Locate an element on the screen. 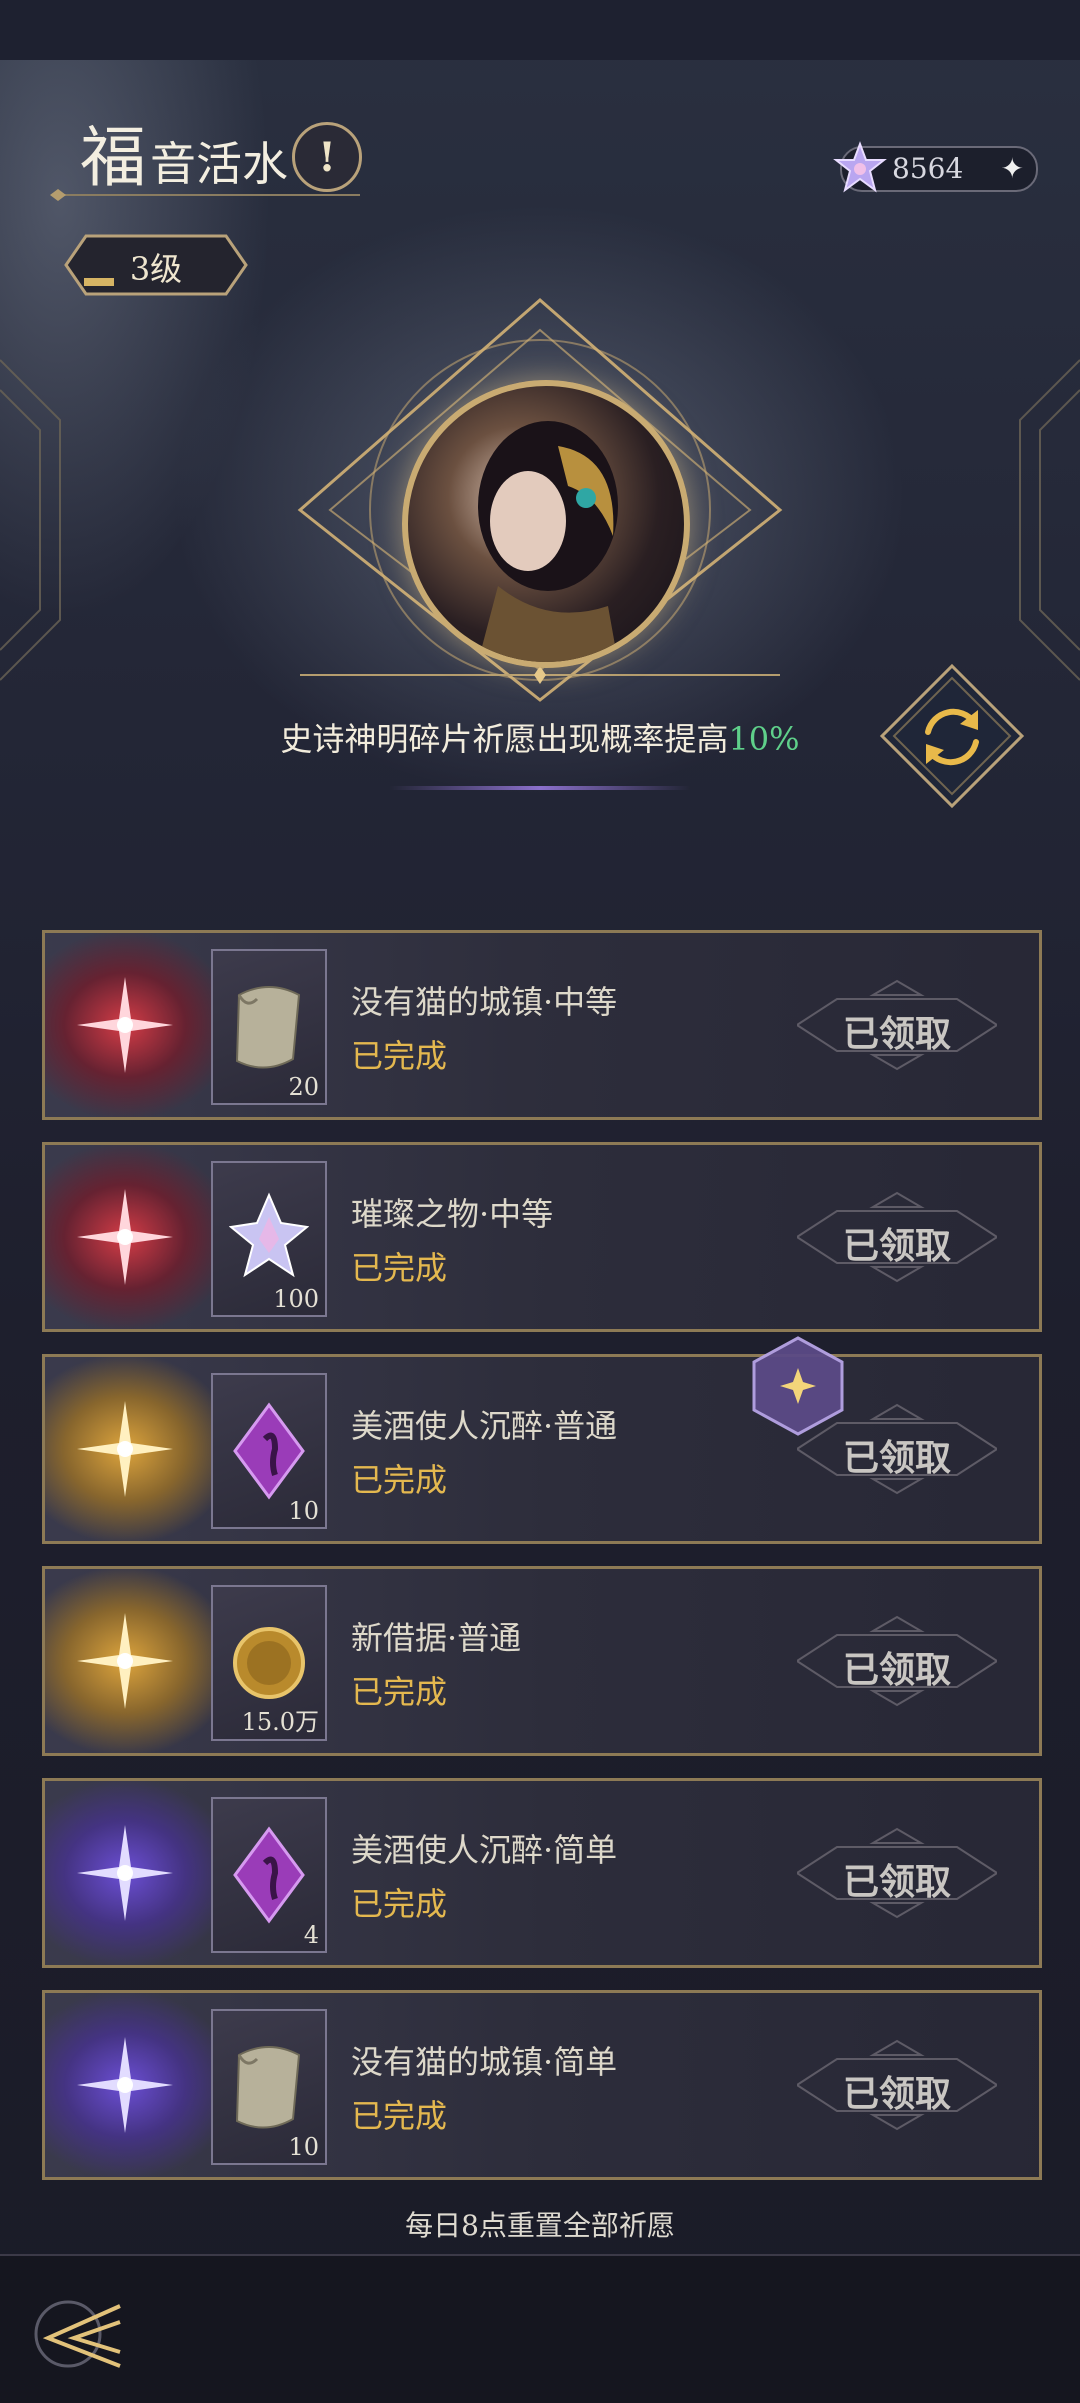 This screenshot has width=1080, height=2403. task-card: 10 没有猫的城镇·简单 已完成 已领取 is located at coordinates (542, 2085).